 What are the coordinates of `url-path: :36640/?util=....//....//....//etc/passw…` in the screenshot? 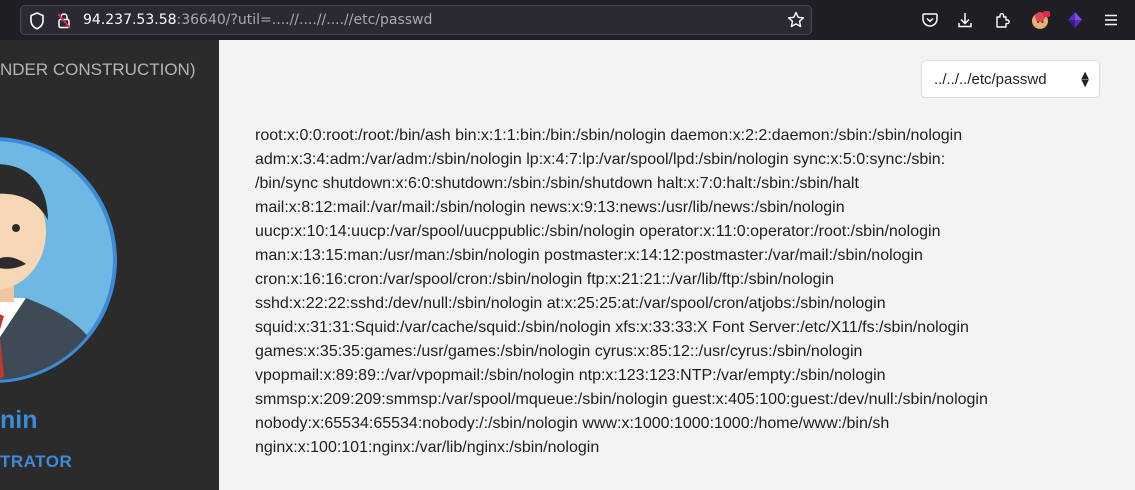 It's located at (304, 20).